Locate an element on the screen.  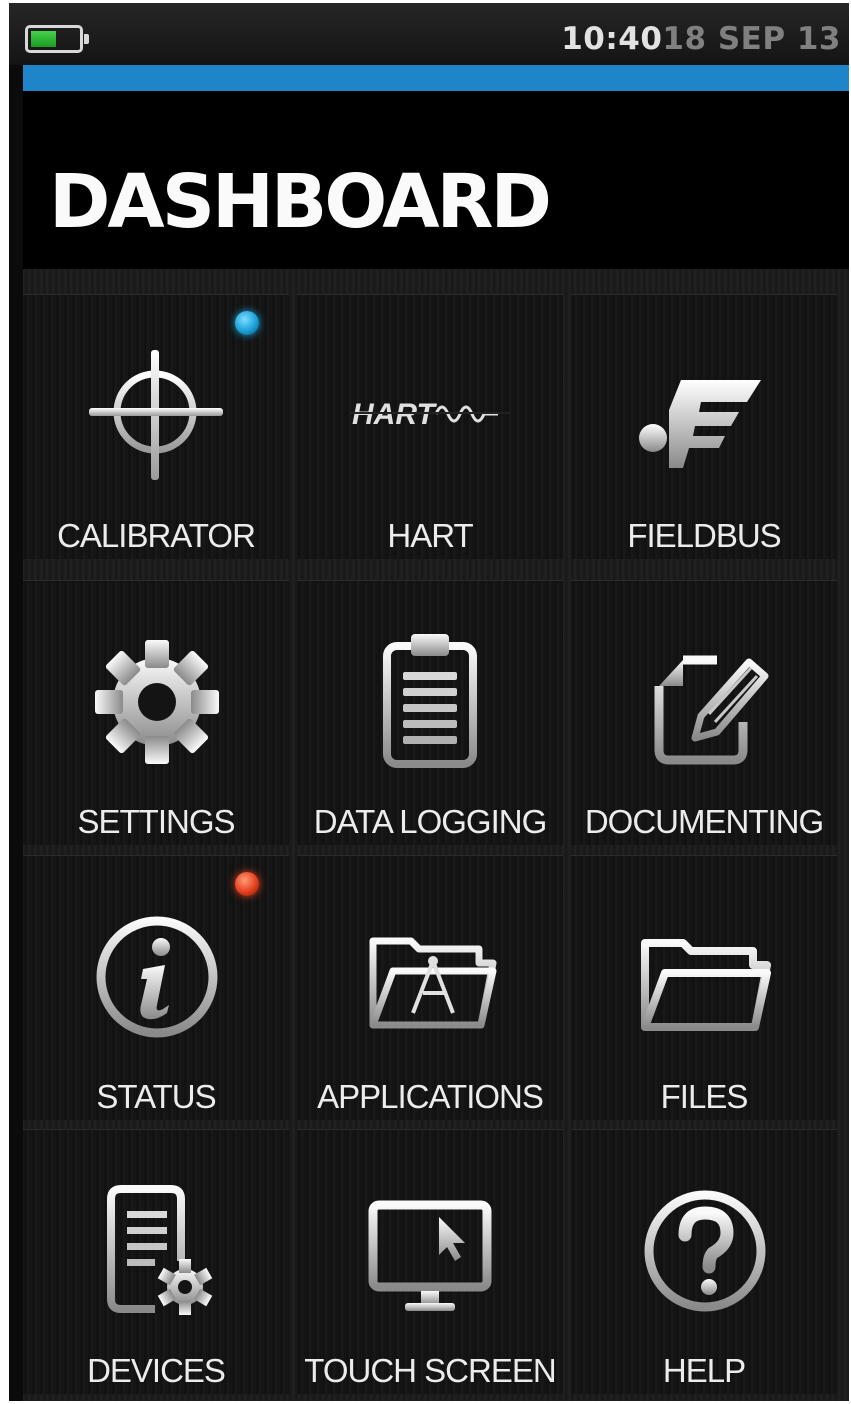
tile-documenting: DOCUMENTING is located at coordinates (704, 712).